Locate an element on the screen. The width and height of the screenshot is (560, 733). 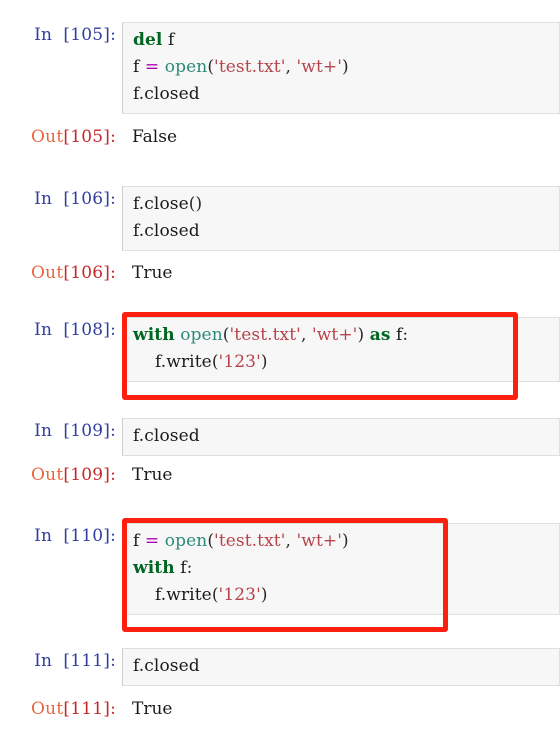
source-code: f.close() f.closed is located at coordinates (342, 218).